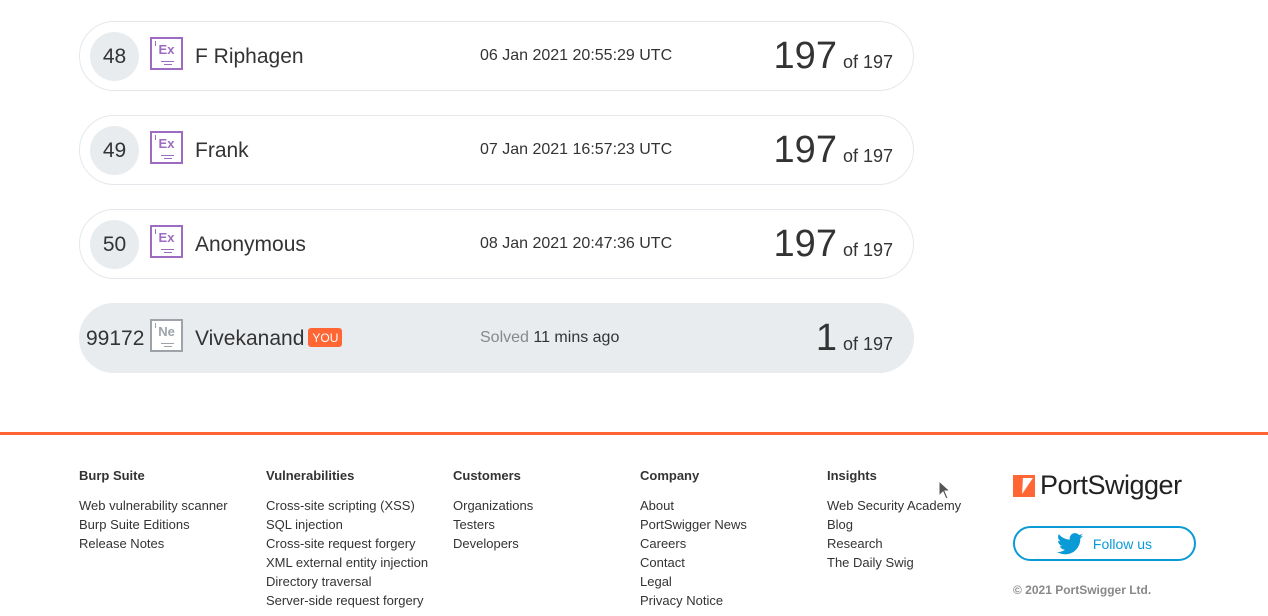 Image resolution: width=1268 pixels, height=616 pixels. What do you see at coordinates (1122, 543) in the screenshot?
I see `follow-us-label: Follow us` at bounding box center [1122, 543].